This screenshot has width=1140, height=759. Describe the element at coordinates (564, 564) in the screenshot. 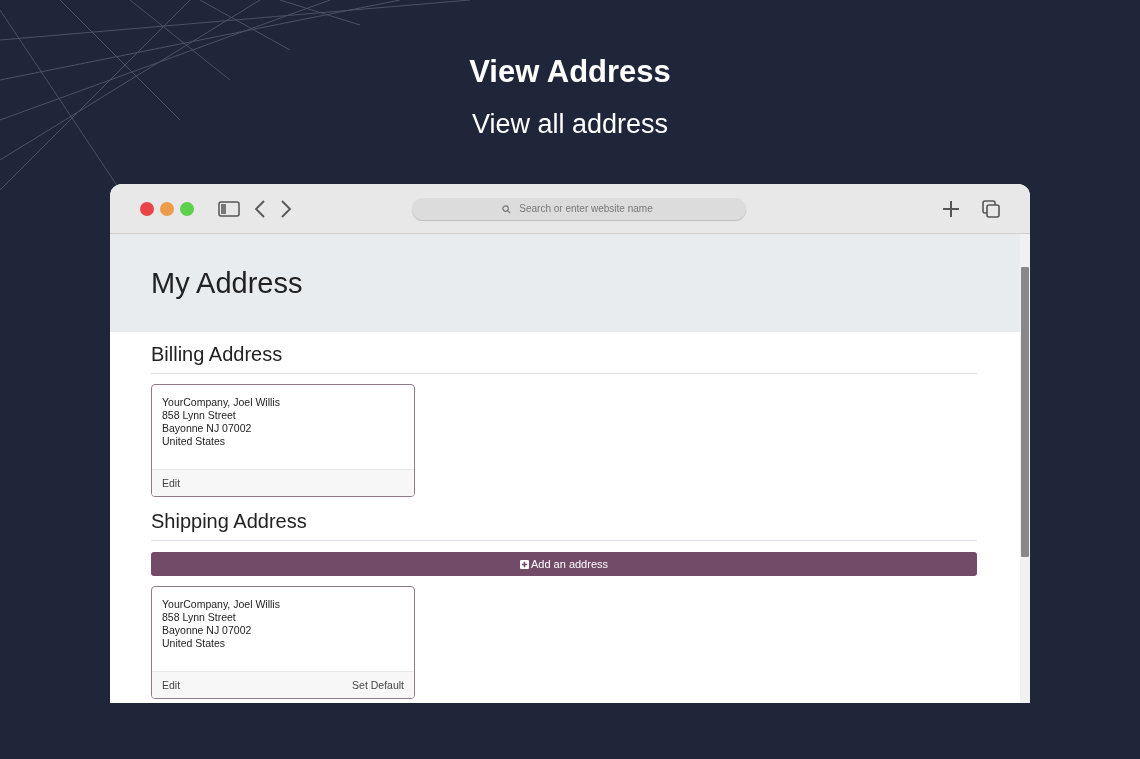

I see `add-address-button: Add an address` at that location.